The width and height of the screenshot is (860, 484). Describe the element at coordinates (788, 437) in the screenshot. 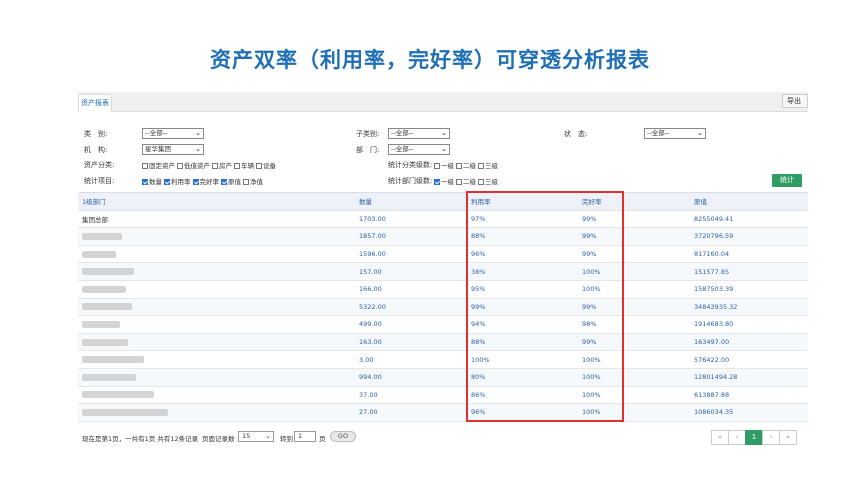

I see `last-page-button: »` at that location.